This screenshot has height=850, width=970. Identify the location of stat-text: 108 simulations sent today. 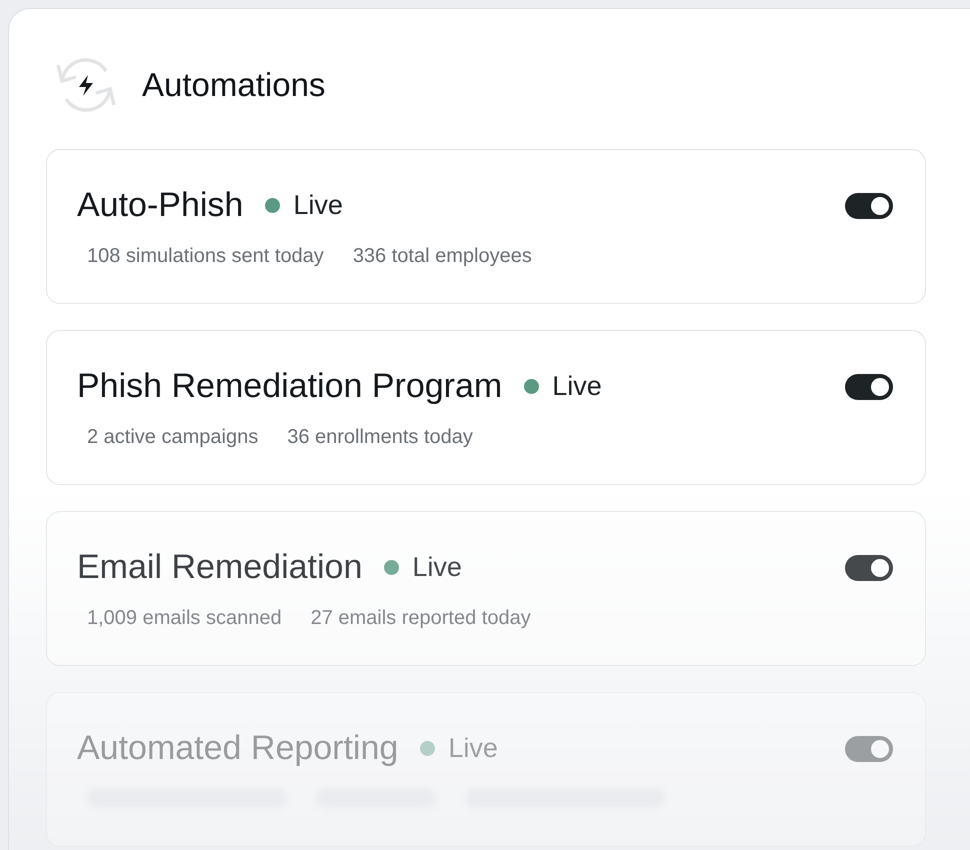
(205, 256).